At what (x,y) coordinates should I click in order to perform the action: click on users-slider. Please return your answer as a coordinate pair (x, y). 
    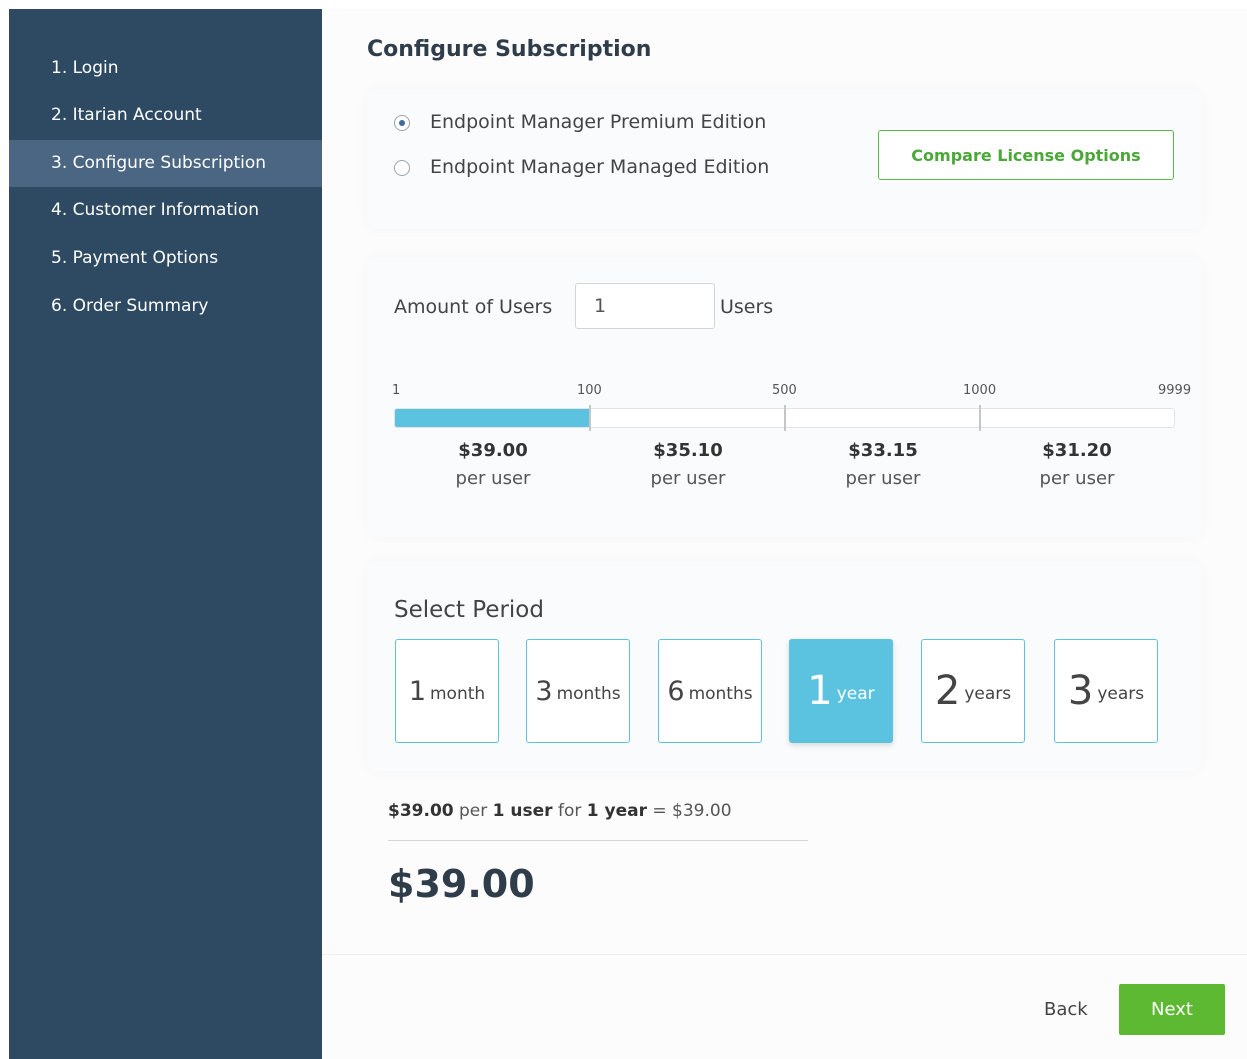
    Looking at the image, I should click on (784, 418).